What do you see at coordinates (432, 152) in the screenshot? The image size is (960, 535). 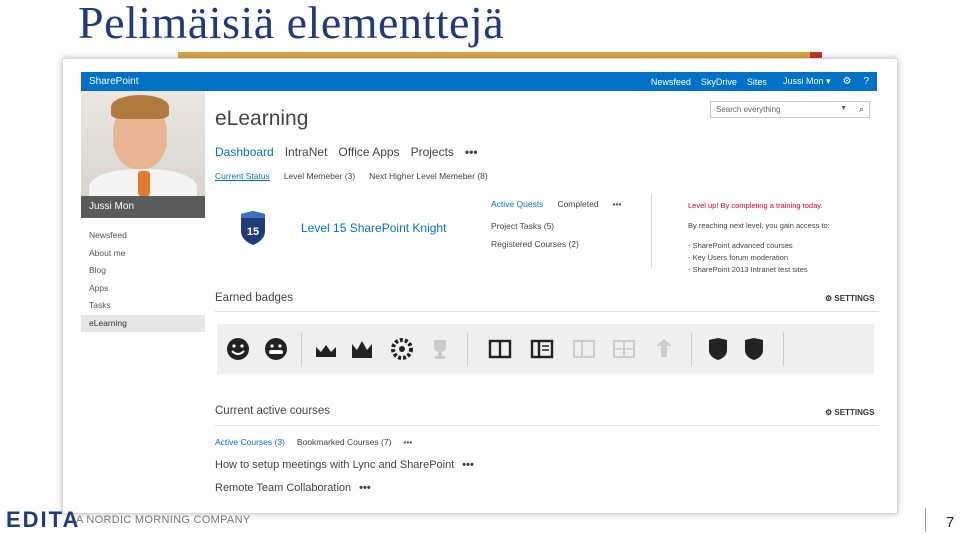 I see `tab-projects: Projects` at bounding box center [432, 152].